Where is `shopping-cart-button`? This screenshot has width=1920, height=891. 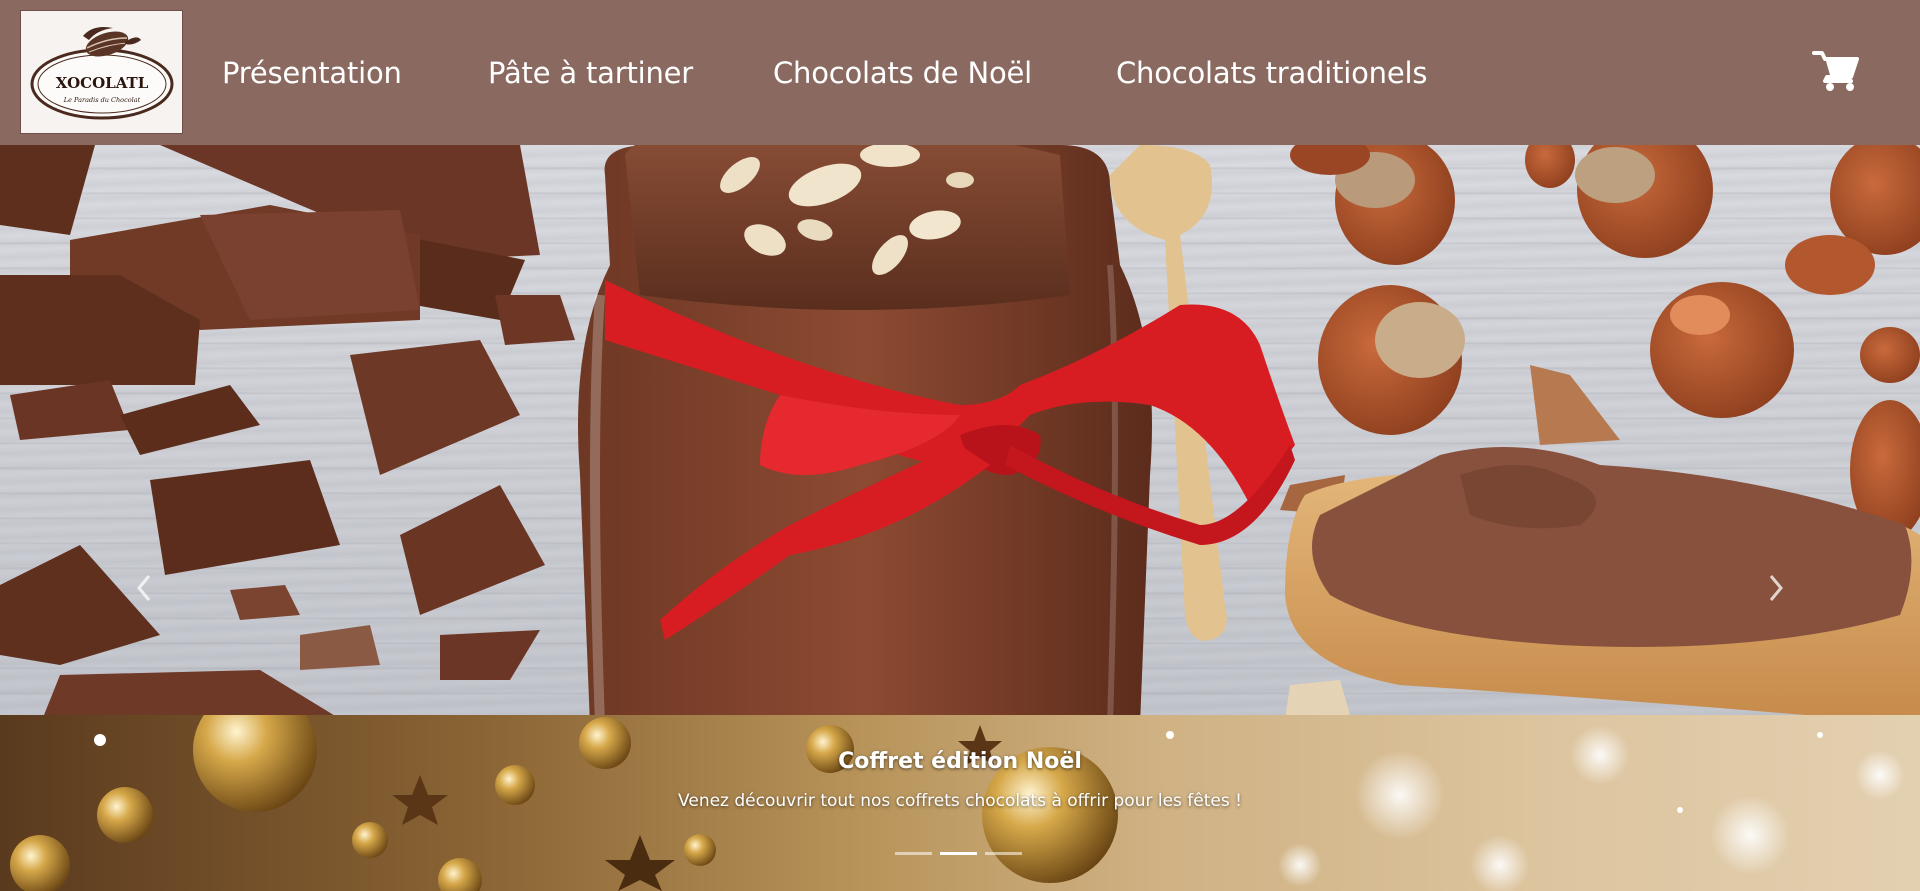 shopping-cart-button is located at coordinates (1836, 71).